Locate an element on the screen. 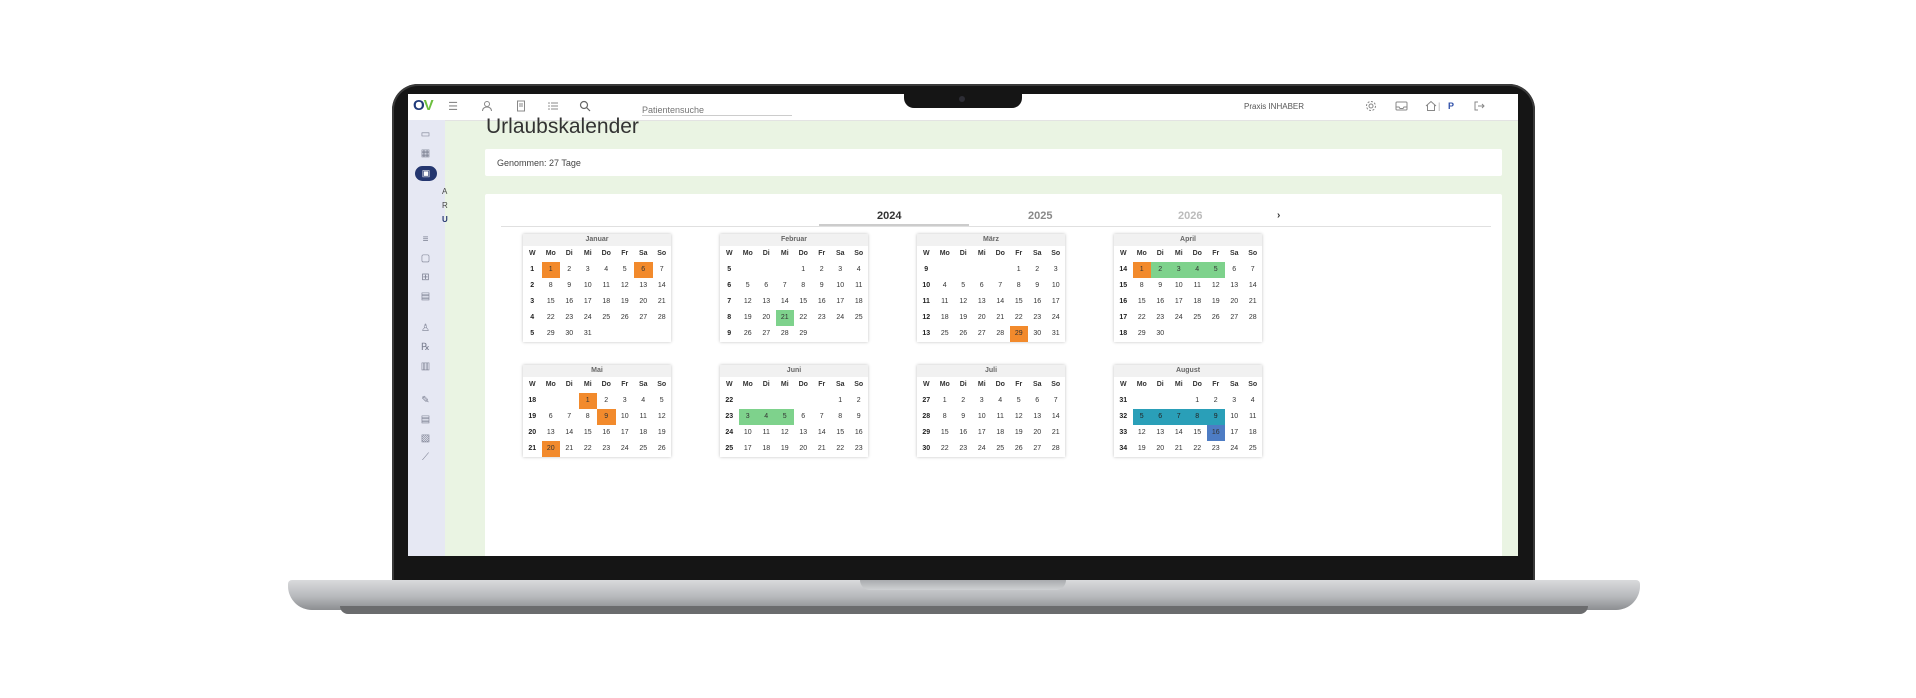  inbox-icon is located at coordinates (1401, 107).